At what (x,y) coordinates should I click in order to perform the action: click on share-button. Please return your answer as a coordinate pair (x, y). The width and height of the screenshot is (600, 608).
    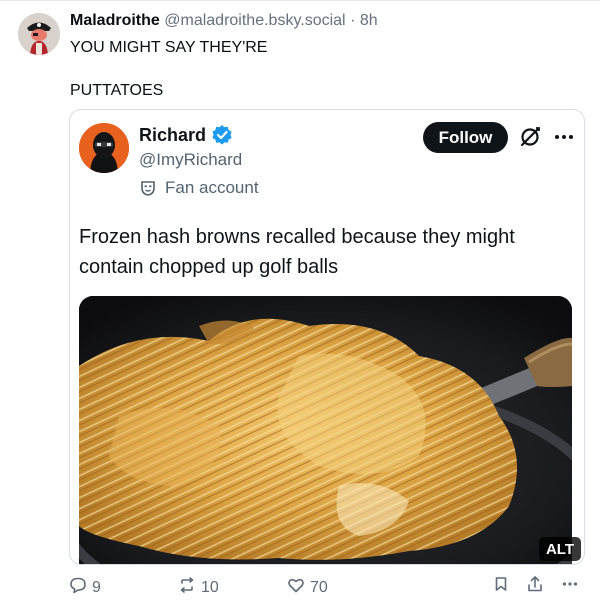
    Looking at the image, I should click on (535, 586).